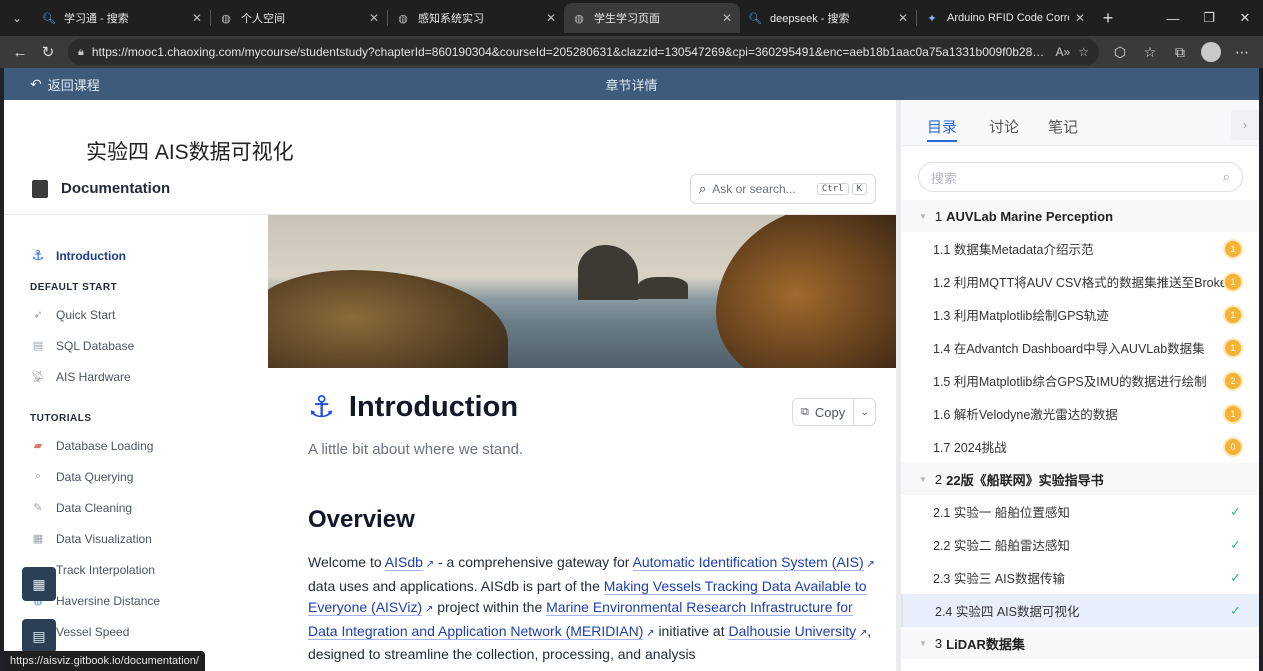  I want to click on hero-rock-right, so click(806, 291).